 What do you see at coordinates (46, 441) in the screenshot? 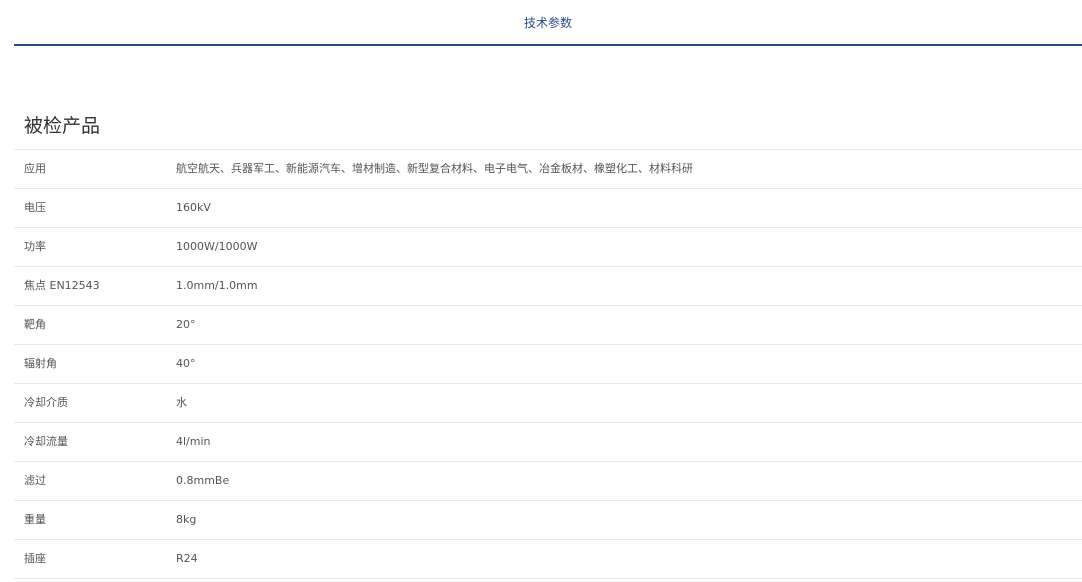
I see `spec-label: 冷却流量` at bounding box center [46, 441].